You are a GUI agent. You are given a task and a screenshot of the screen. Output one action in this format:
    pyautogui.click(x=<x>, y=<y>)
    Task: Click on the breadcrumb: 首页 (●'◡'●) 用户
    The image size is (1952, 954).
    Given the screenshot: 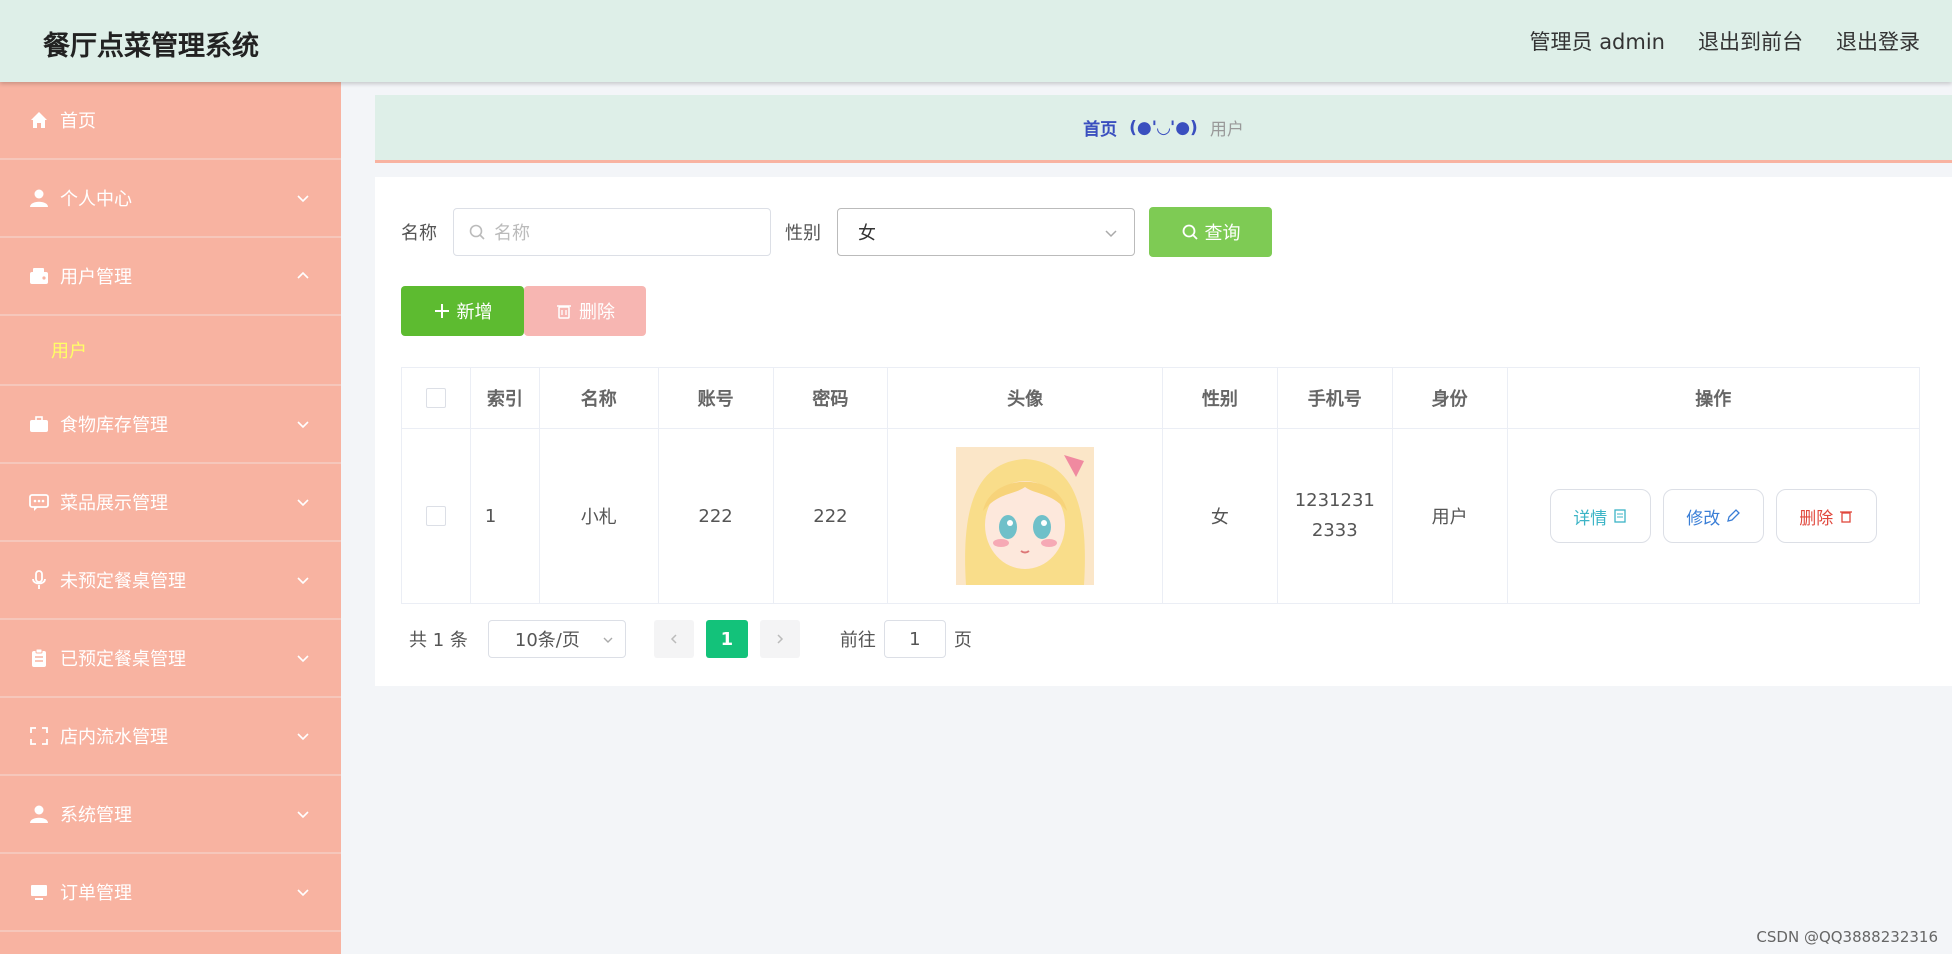 What is the action you would take?
    pyautogui.click(x=1163, y=129)
    